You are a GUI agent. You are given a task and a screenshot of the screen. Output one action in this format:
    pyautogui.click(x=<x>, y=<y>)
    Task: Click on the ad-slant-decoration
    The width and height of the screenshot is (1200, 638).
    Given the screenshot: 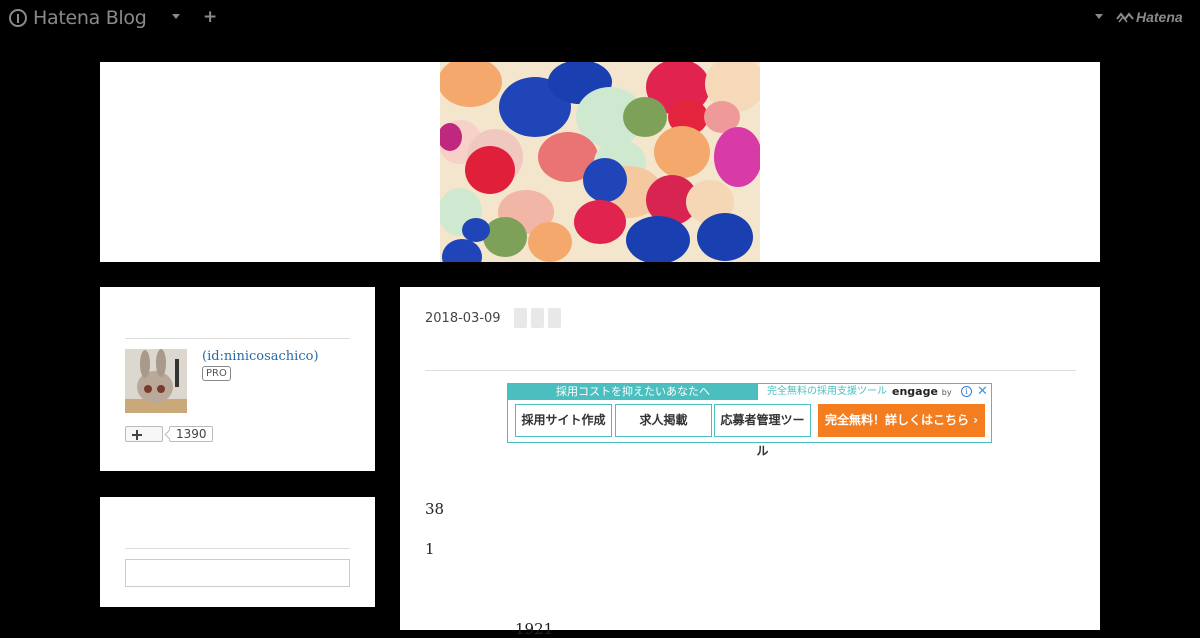 What is the action you would take?
    pyautogui.click(x=750, y=392)
    